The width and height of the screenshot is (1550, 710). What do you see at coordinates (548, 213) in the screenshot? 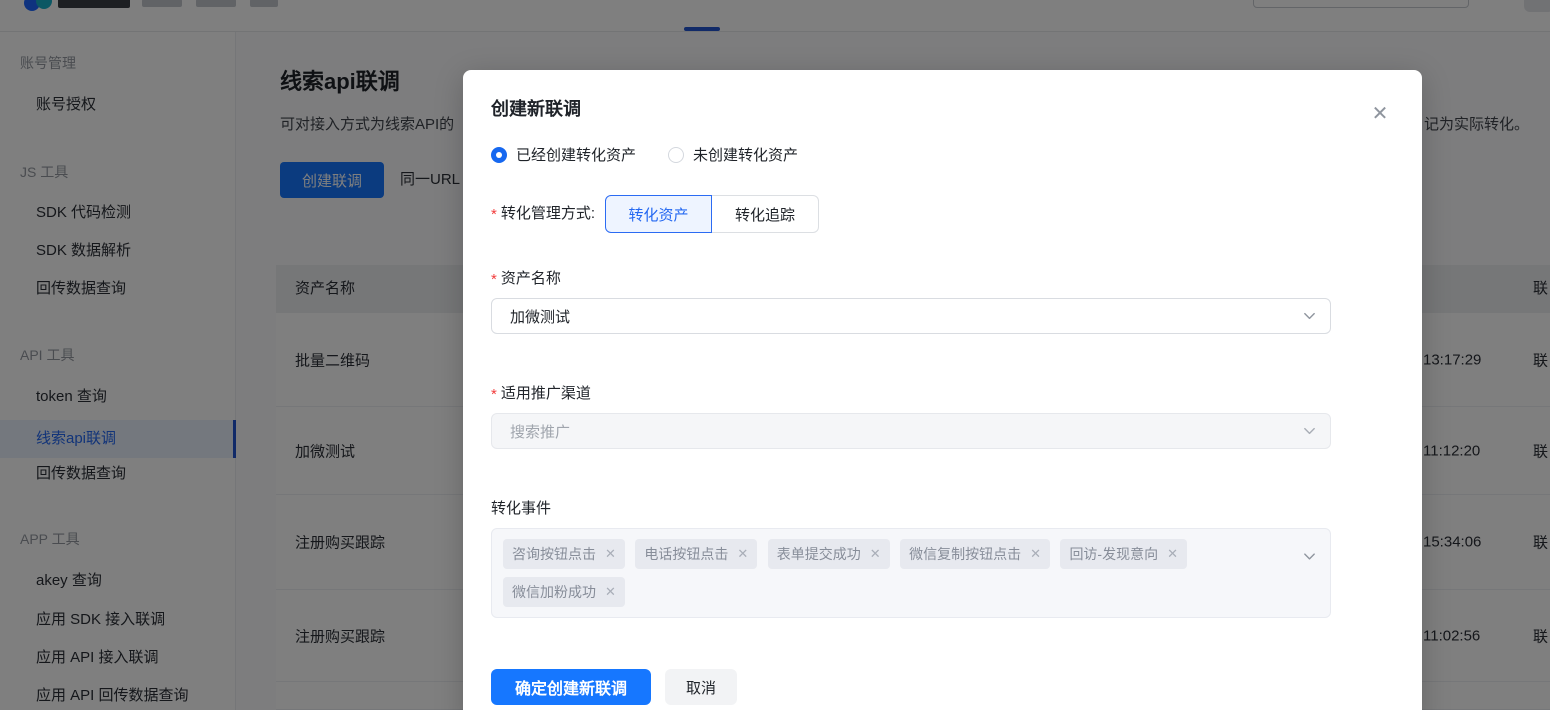
I see `manage-mode-label: 转化管理方式:` at bounding box center [548, 213].